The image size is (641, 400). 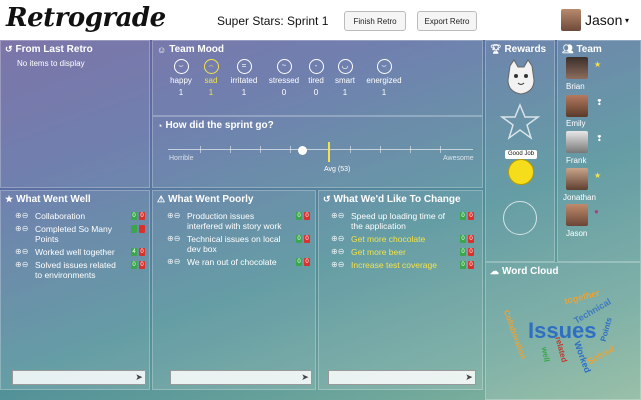 I want to click on app-logo: Retrograde, so click(x=86, y=18).